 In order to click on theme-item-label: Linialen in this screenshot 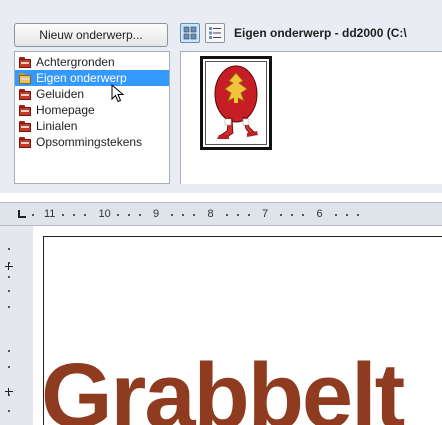, I will do `click(57, 126)`.